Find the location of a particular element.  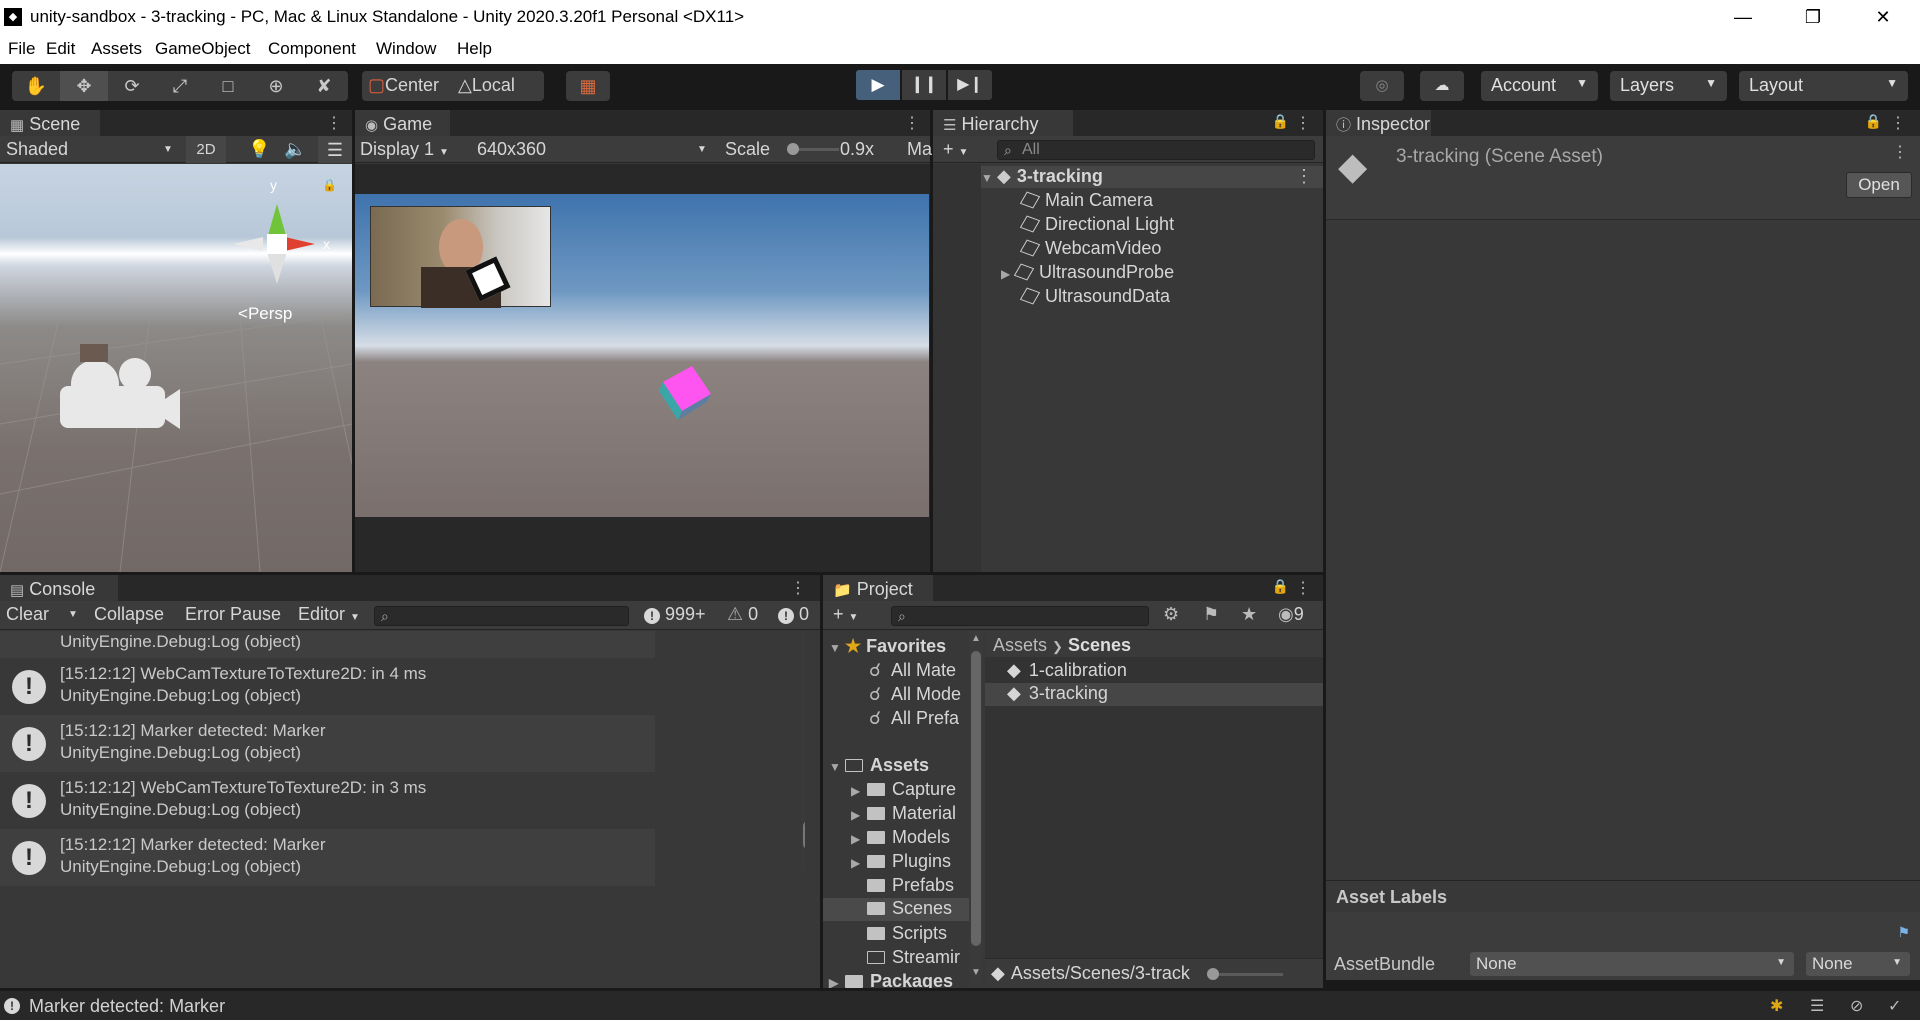

console-search-input is located at coordinates (501, 616).